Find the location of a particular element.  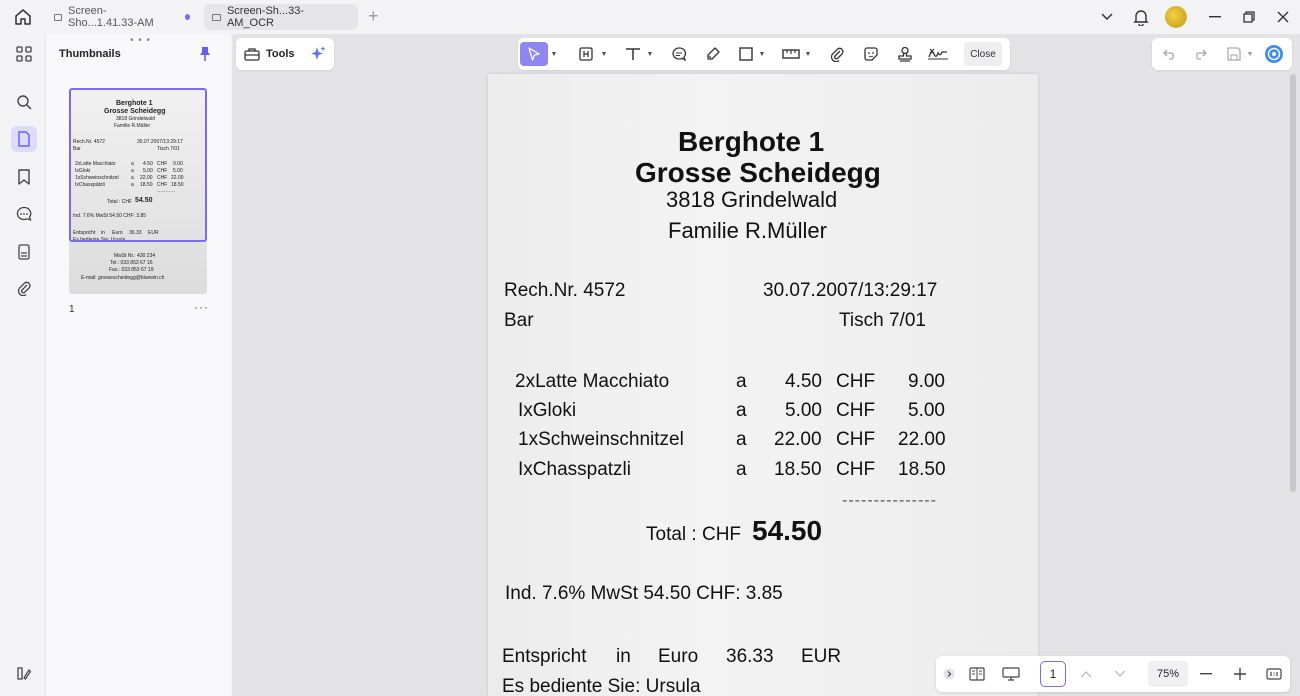

attachment-tool-icon is located at coordinates (837, 54).